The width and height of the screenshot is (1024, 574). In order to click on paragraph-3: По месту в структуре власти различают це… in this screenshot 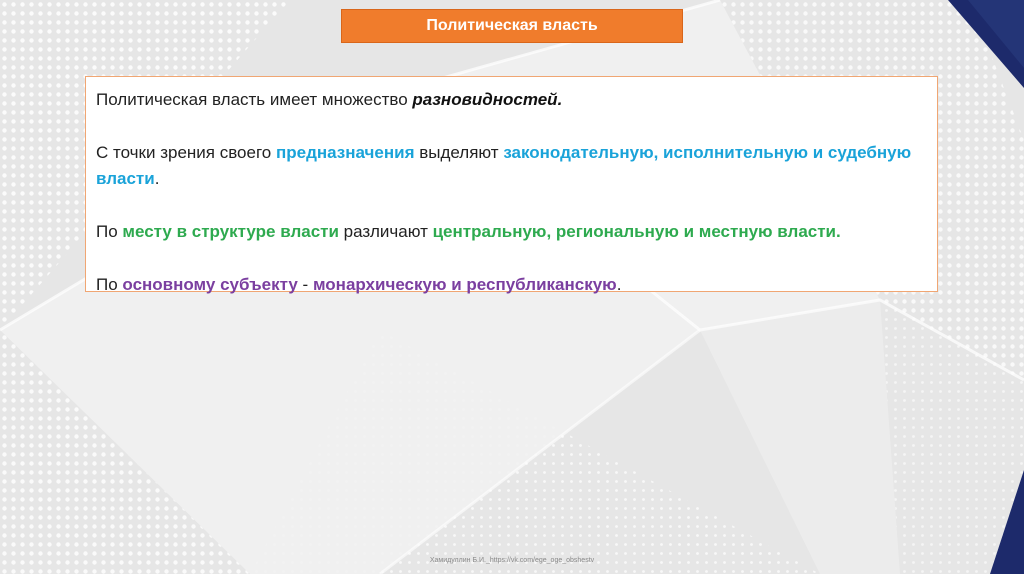, I will do `click(511, 232)`.